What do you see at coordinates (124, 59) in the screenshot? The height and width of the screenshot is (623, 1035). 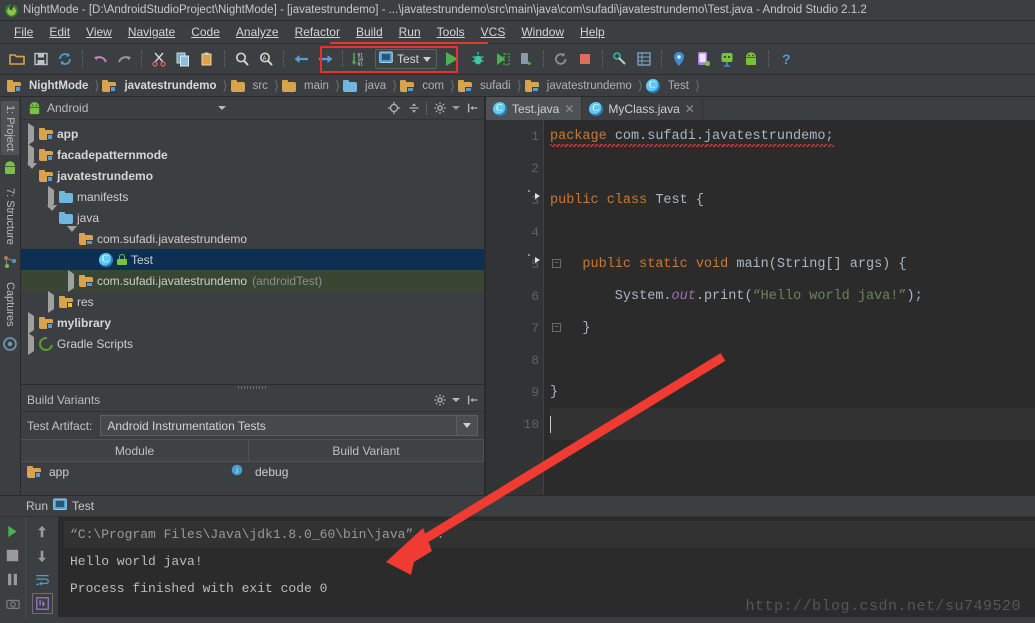 I see `redo-icon` at bounding box center [124, 59].